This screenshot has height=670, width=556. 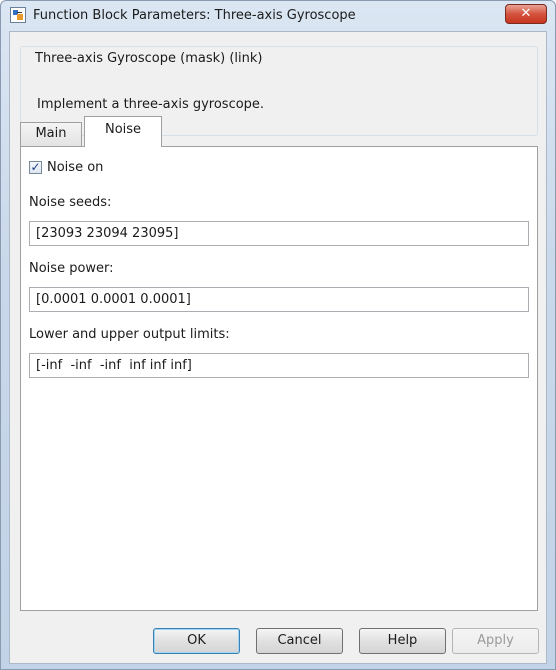 What do you see at coordinates (70, 202) in the screenshot?
I see `noise-seeds-label: Noise seeds:` at bounding box center [70, 202].